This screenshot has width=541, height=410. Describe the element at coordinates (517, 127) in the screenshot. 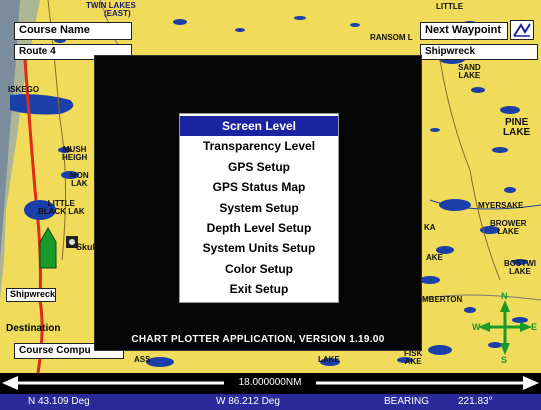

I see `map-label-pine-lake: PINE LAKE` at that location.